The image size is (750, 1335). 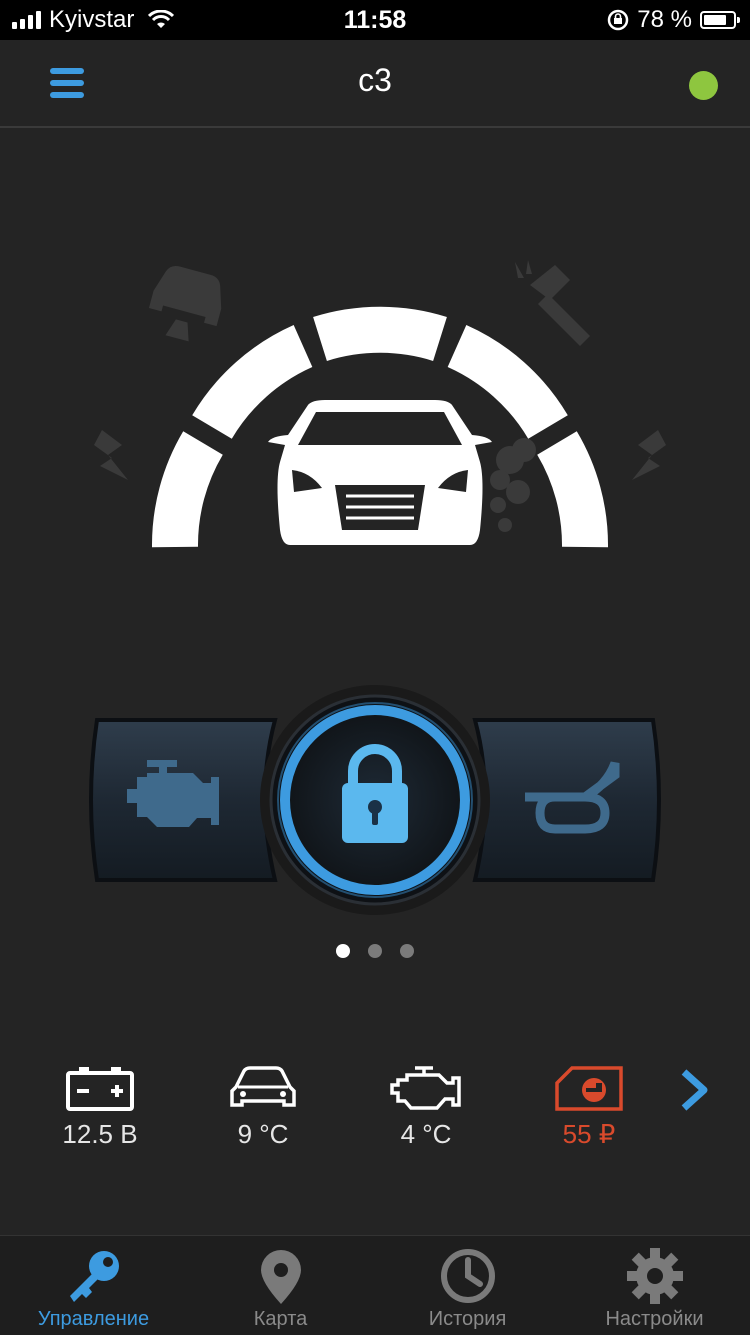 What do you see at coordinates (618, 20) in the screenshot?
I see `orientation-lock-icon` at bounding box center [618, 20].